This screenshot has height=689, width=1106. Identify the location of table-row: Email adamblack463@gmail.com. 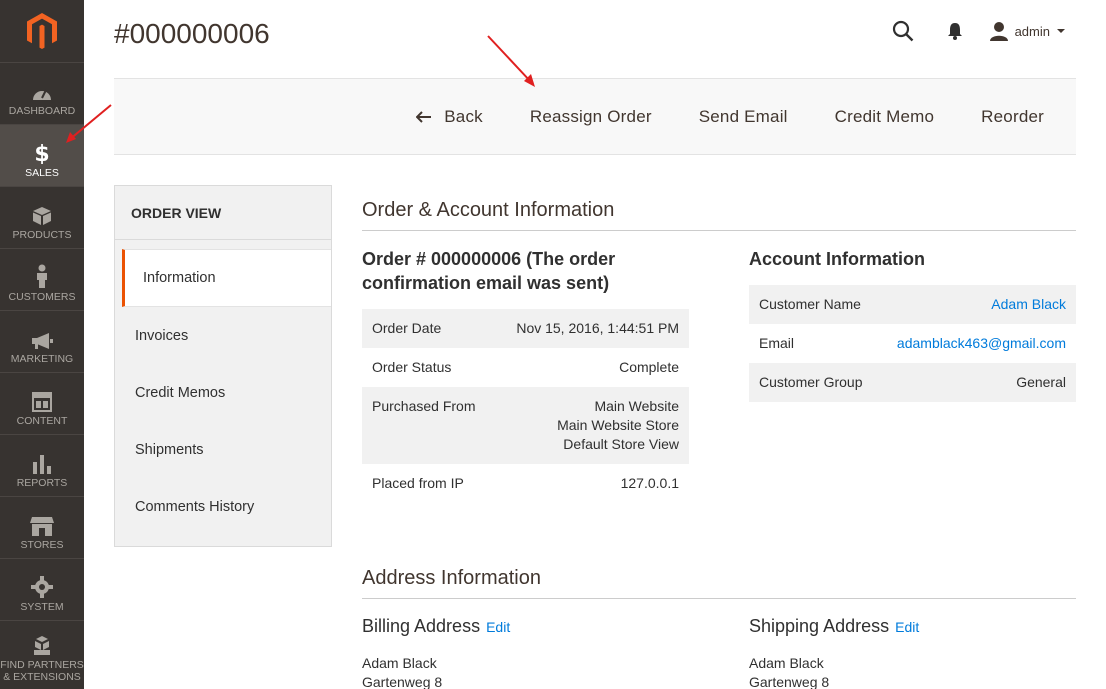
(912, 343).